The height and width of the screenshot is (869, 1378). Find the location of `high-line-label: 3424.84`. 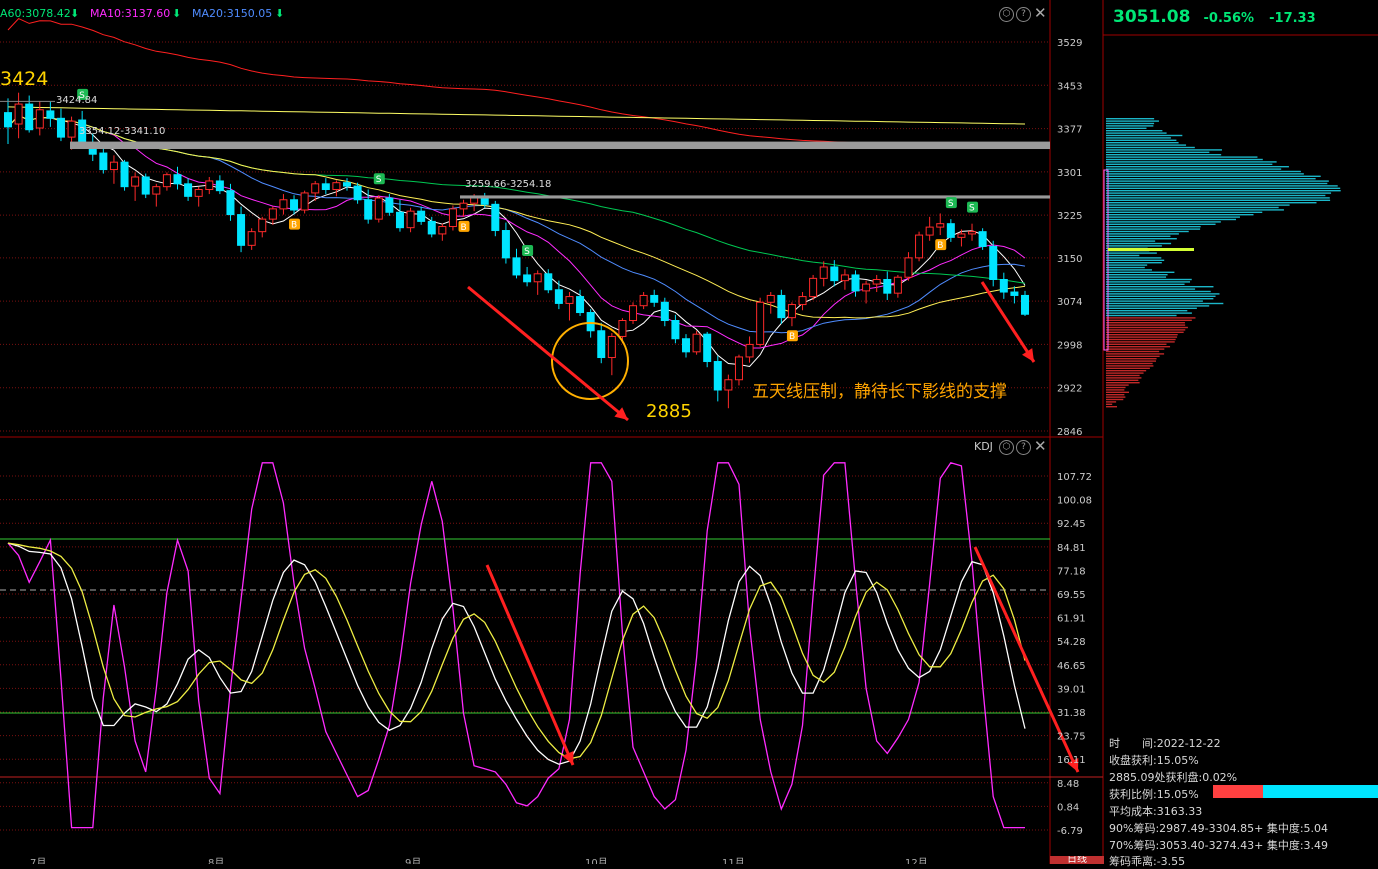

high-line-label: 3424.84 is located at coordinates (76, 100).